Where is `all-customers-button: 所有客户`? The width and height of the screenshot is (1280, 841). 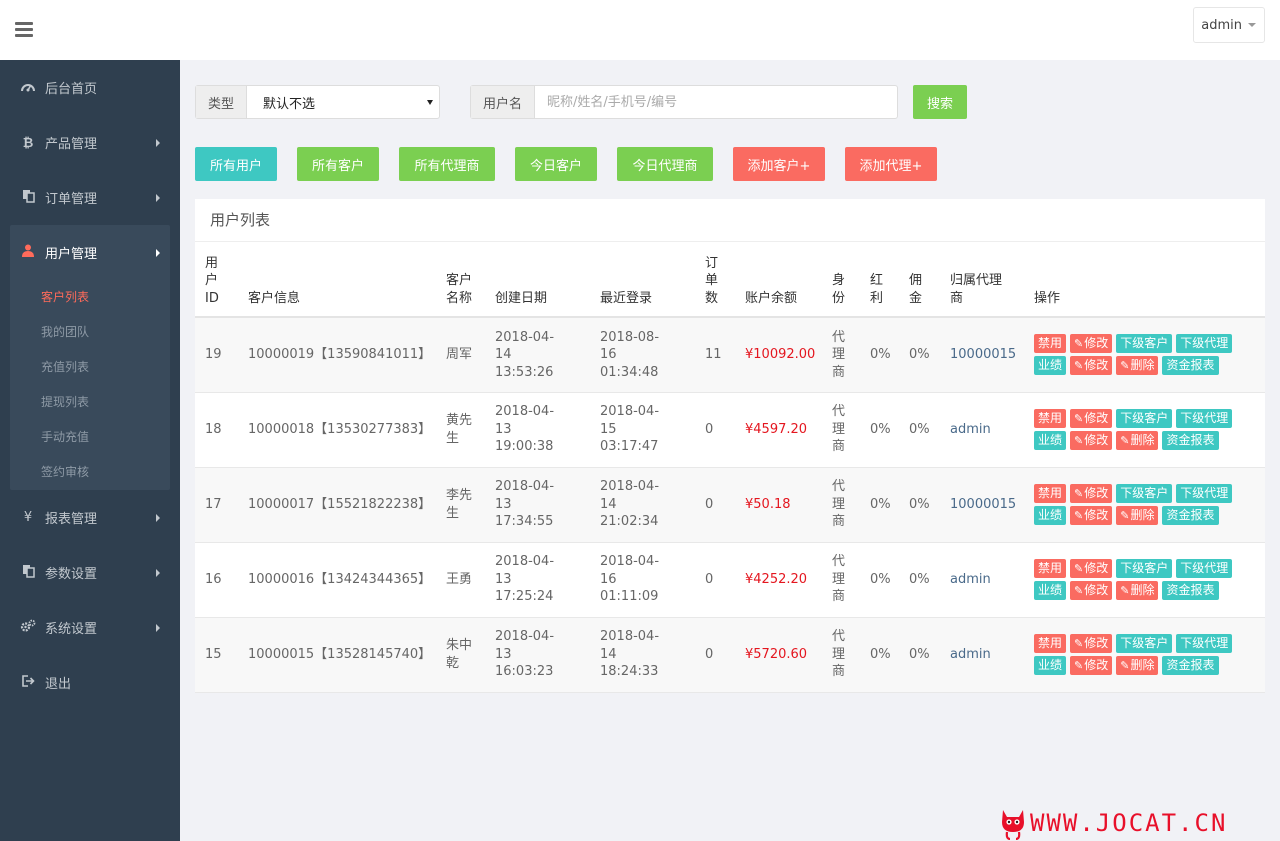 all-customers-button: 所有客户 is located at coordinates (338, 164).